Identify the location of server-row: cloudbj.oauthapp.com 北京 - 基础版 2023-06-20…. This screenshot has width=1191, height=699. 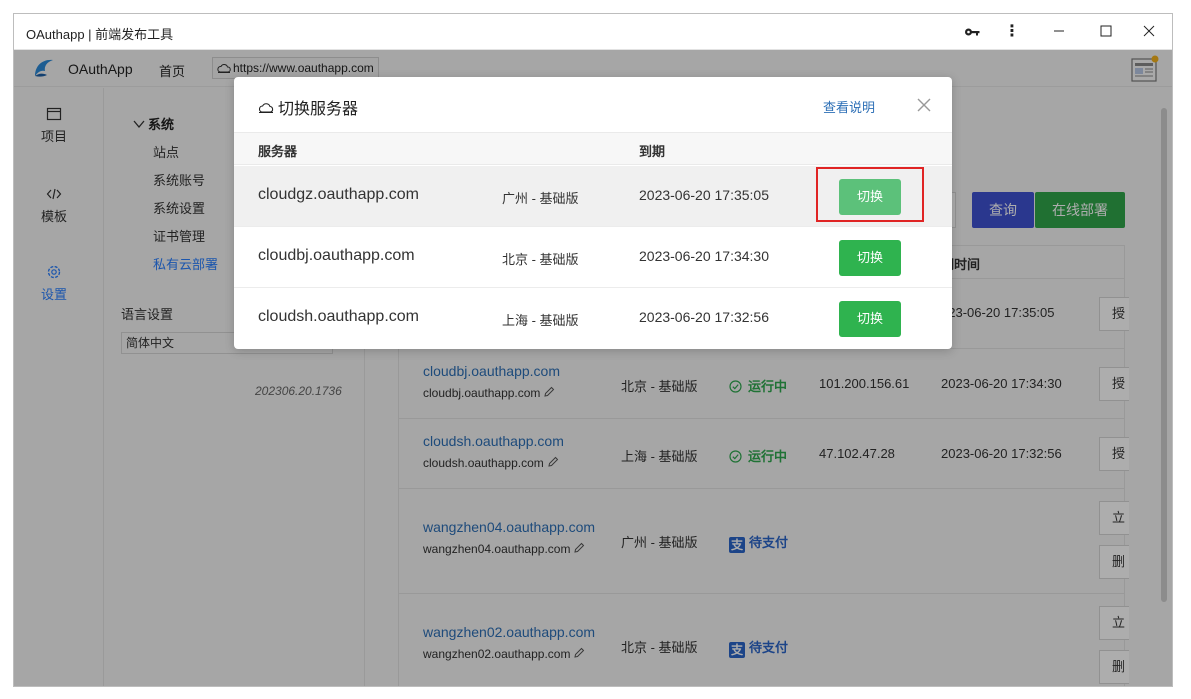
(593, 257).